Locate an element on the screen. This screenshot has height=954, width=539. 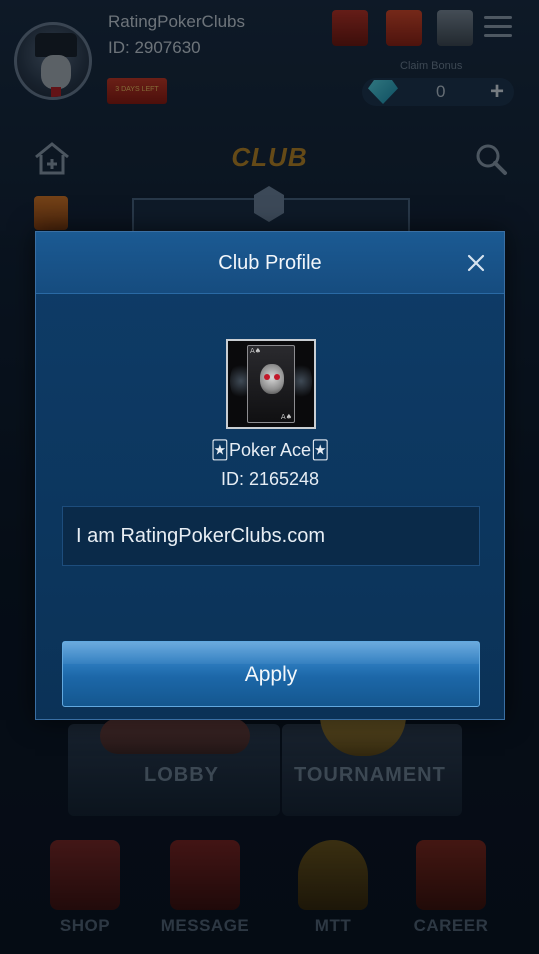
apply-button-label: Apply is located at coordinates (271, 674).